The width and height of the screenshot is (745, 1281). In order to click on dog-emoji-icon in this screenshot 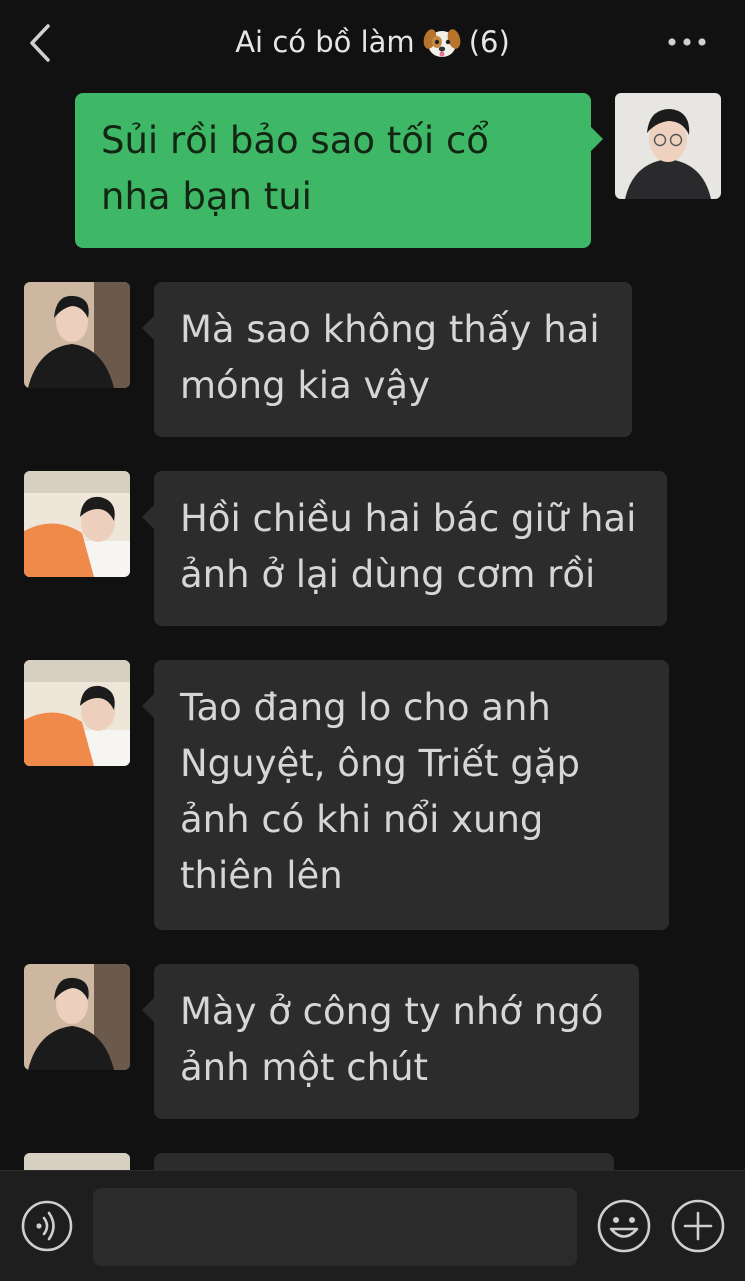, I will do `click(442, 42)`.